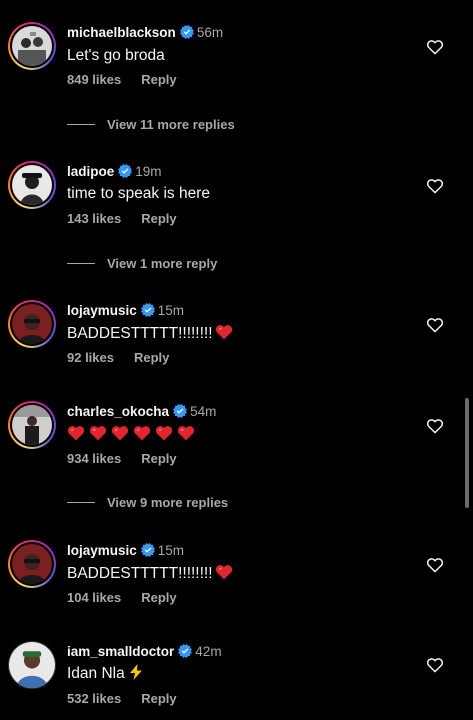 The image size is (473, 720). I want to click on view-more-replies-label: View 9 more replies, so click(168, 502).